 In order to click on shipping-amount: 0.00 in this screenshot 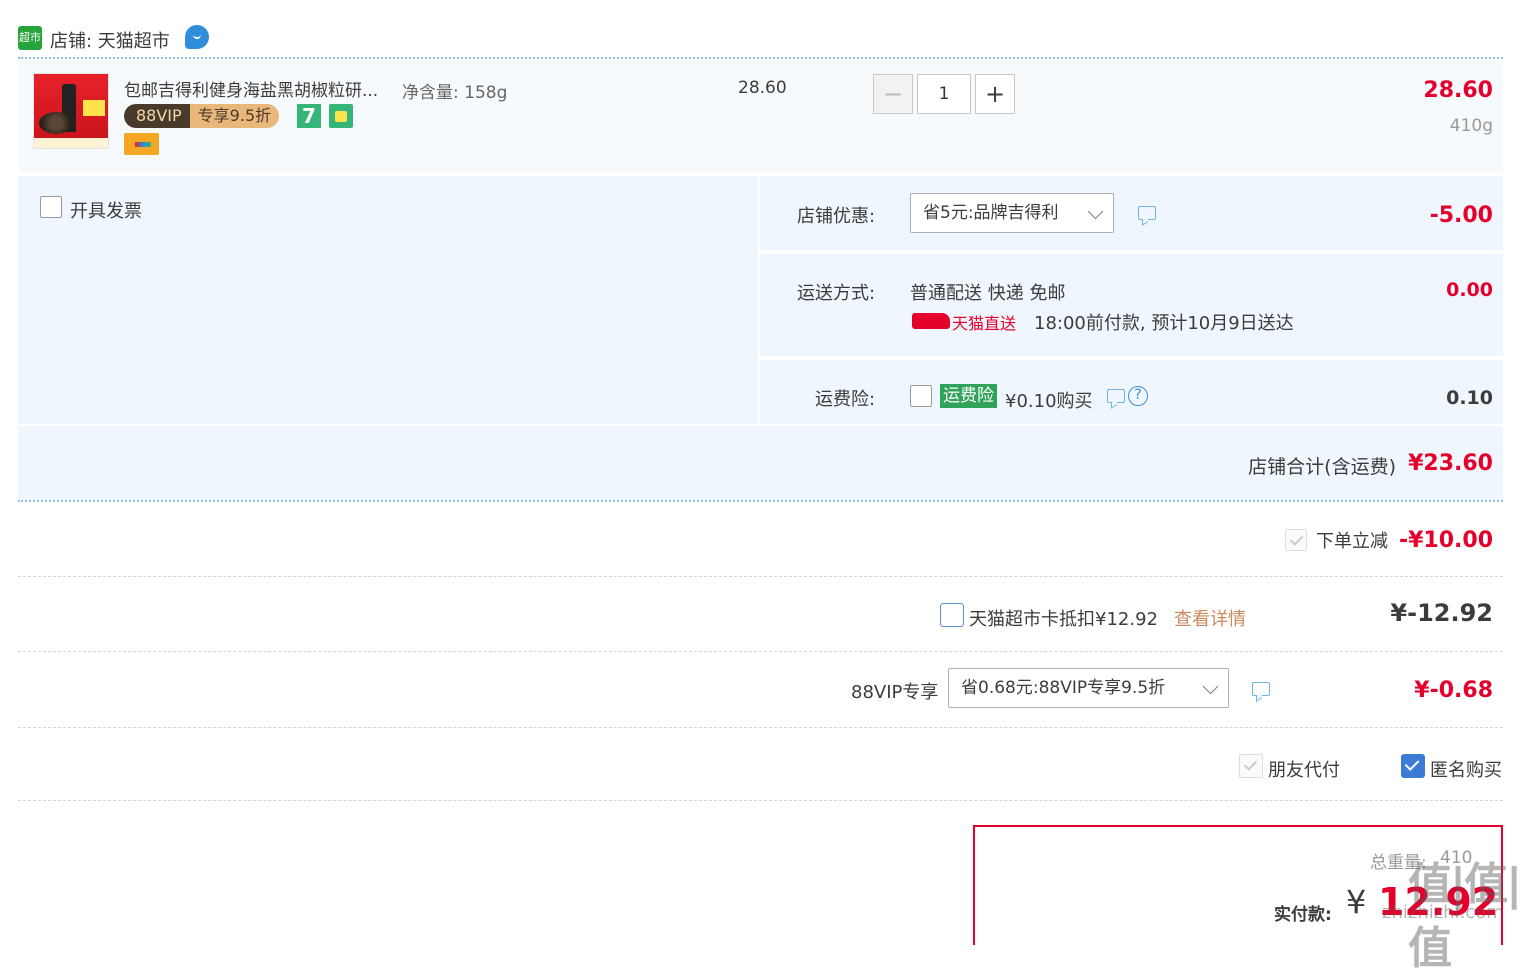, I will do `click(1469, 290)`.